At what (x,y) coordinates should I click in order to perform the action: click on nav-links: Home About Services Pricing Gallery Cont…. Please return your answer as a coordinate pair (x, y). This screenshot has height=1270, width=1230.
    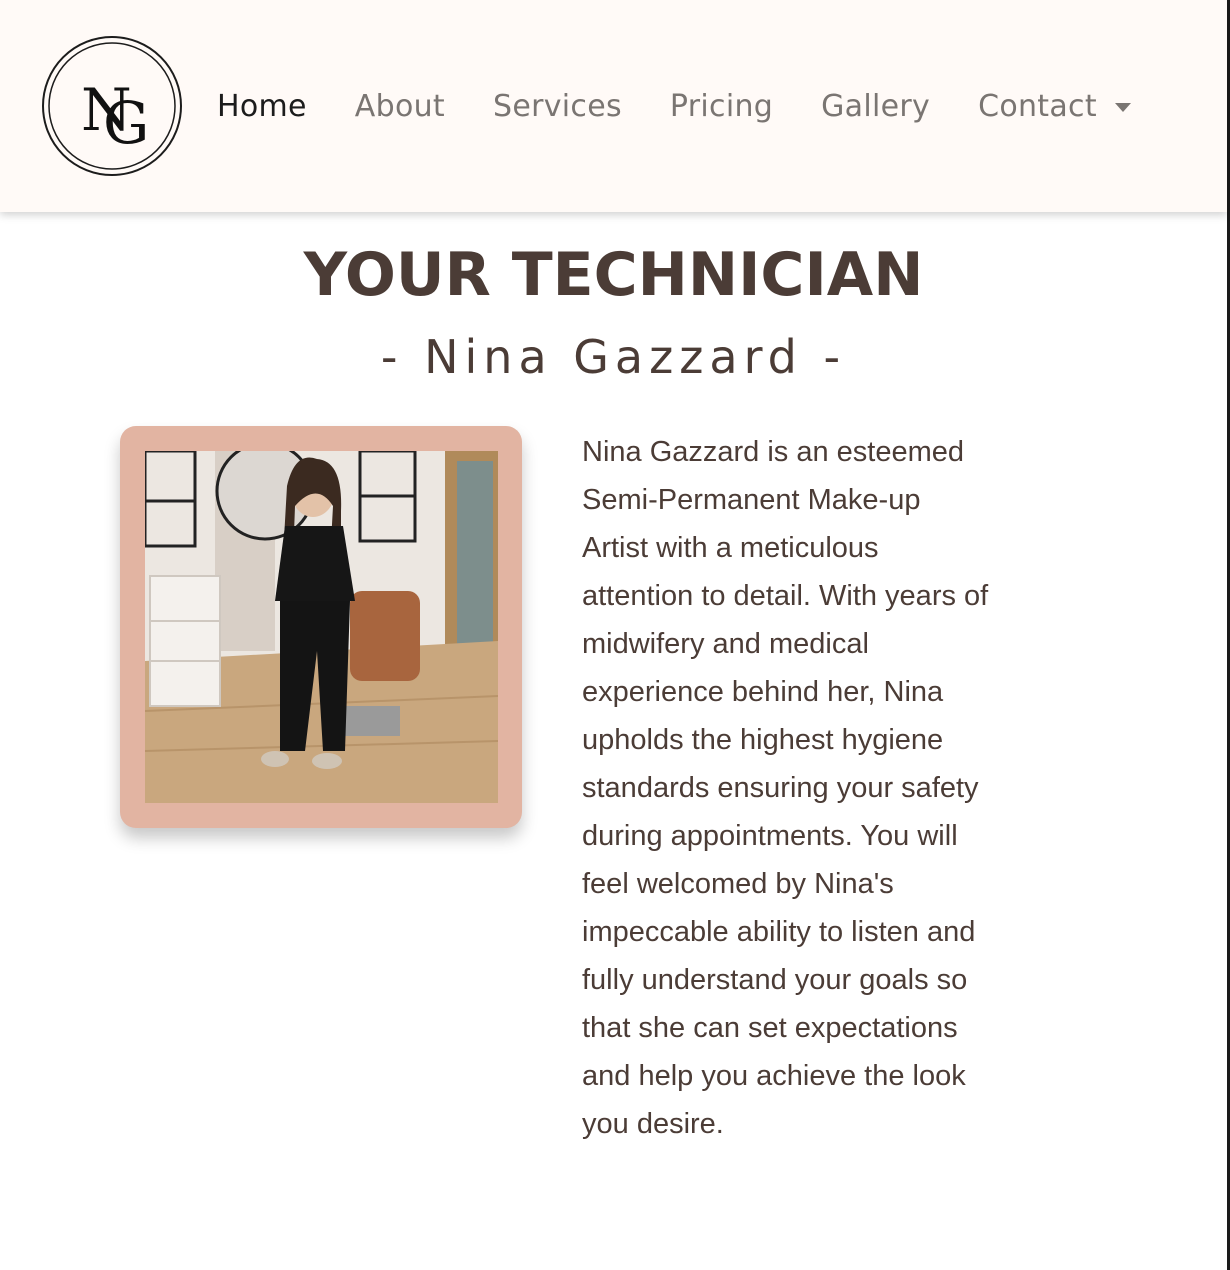
    Looking at the image, I should click on (674, 106).